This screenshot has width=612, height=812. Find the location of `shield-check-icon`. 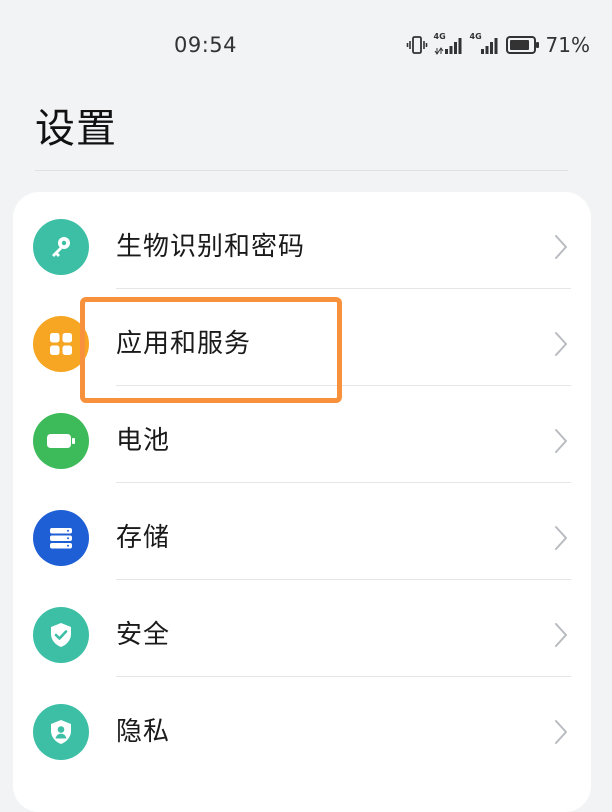

shield-check-icon is located at coordinates (61, 635).